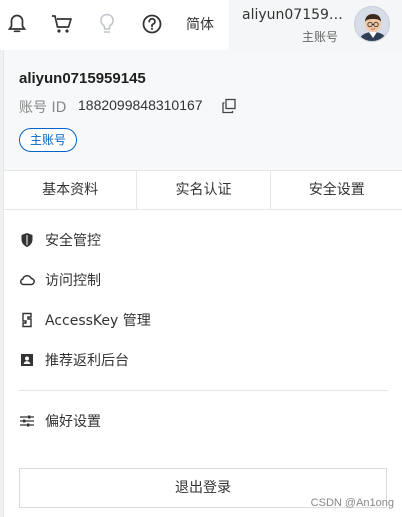  I want to click on account-tabs: 基本资料 实名认证 安全设置, so click(203, 190).